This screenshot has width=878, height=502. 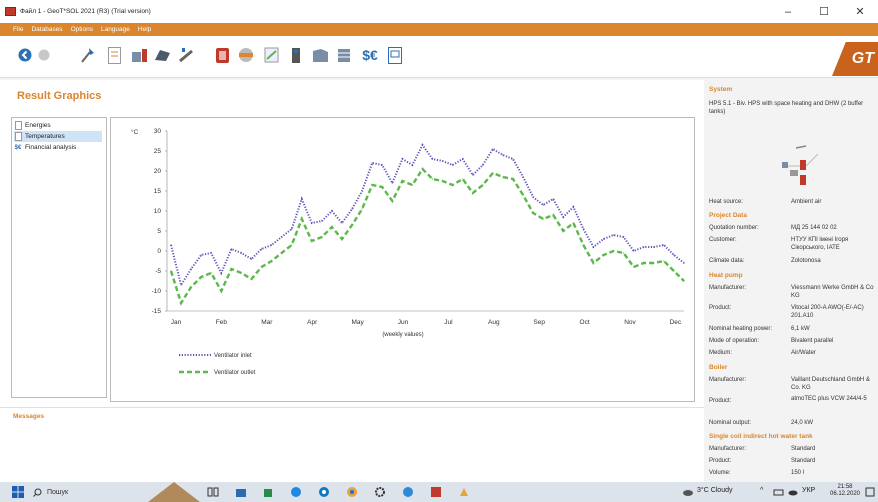 What do you see at coordinates (241, 492) in the screenshot?
I see `file-explorer-icon` at bounding box center [241, 492].